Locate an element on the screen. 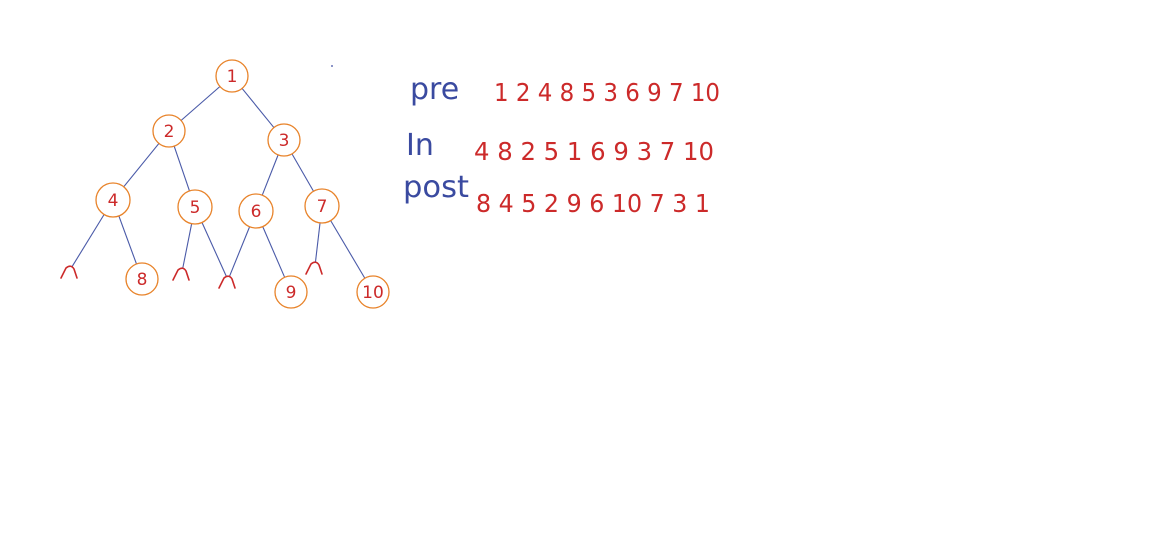  traversal-label-post: post is located at coordinates (436, 187).